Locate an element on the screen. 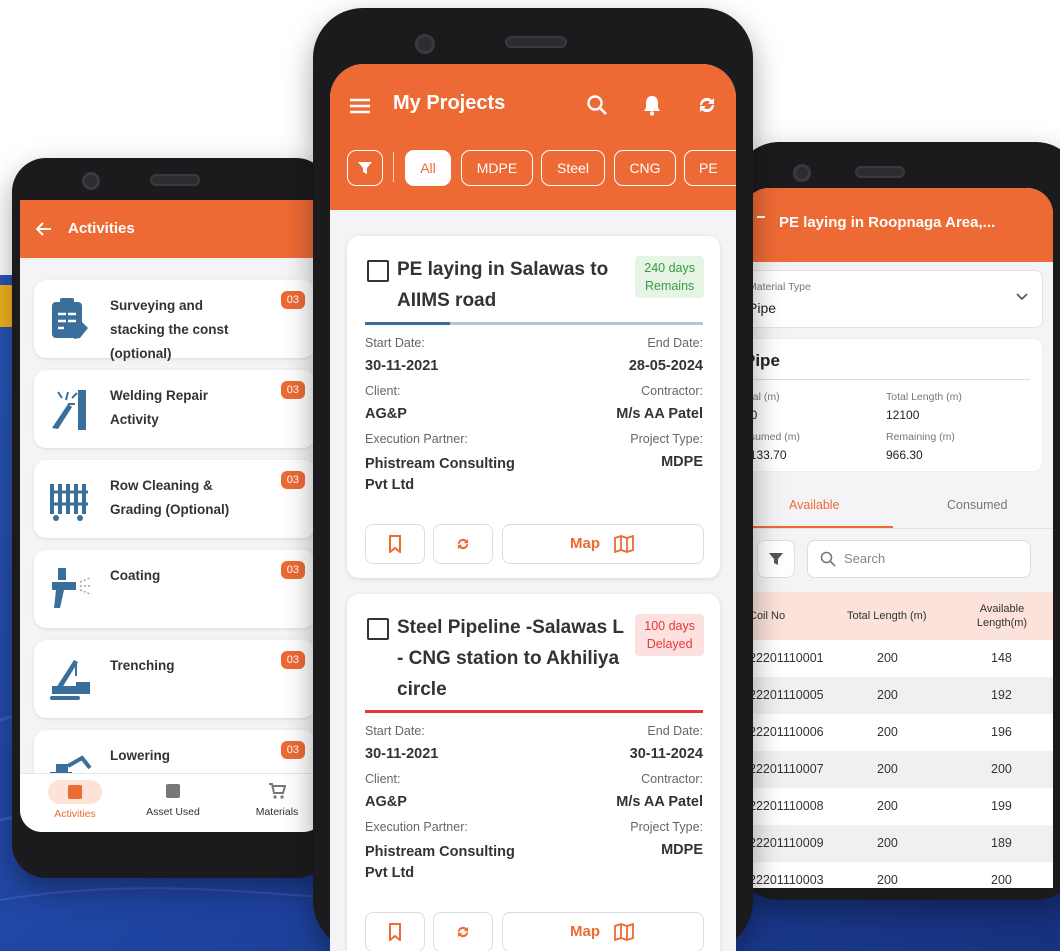 This screenshot has width=1060, height=951. nav-materials: Materials is located at coordinates (277, 799).